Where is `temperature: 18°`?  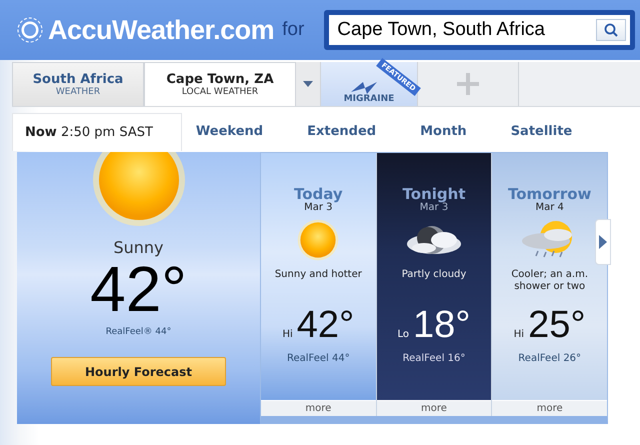
temperature: 18° is located at coordinates (441, 325).